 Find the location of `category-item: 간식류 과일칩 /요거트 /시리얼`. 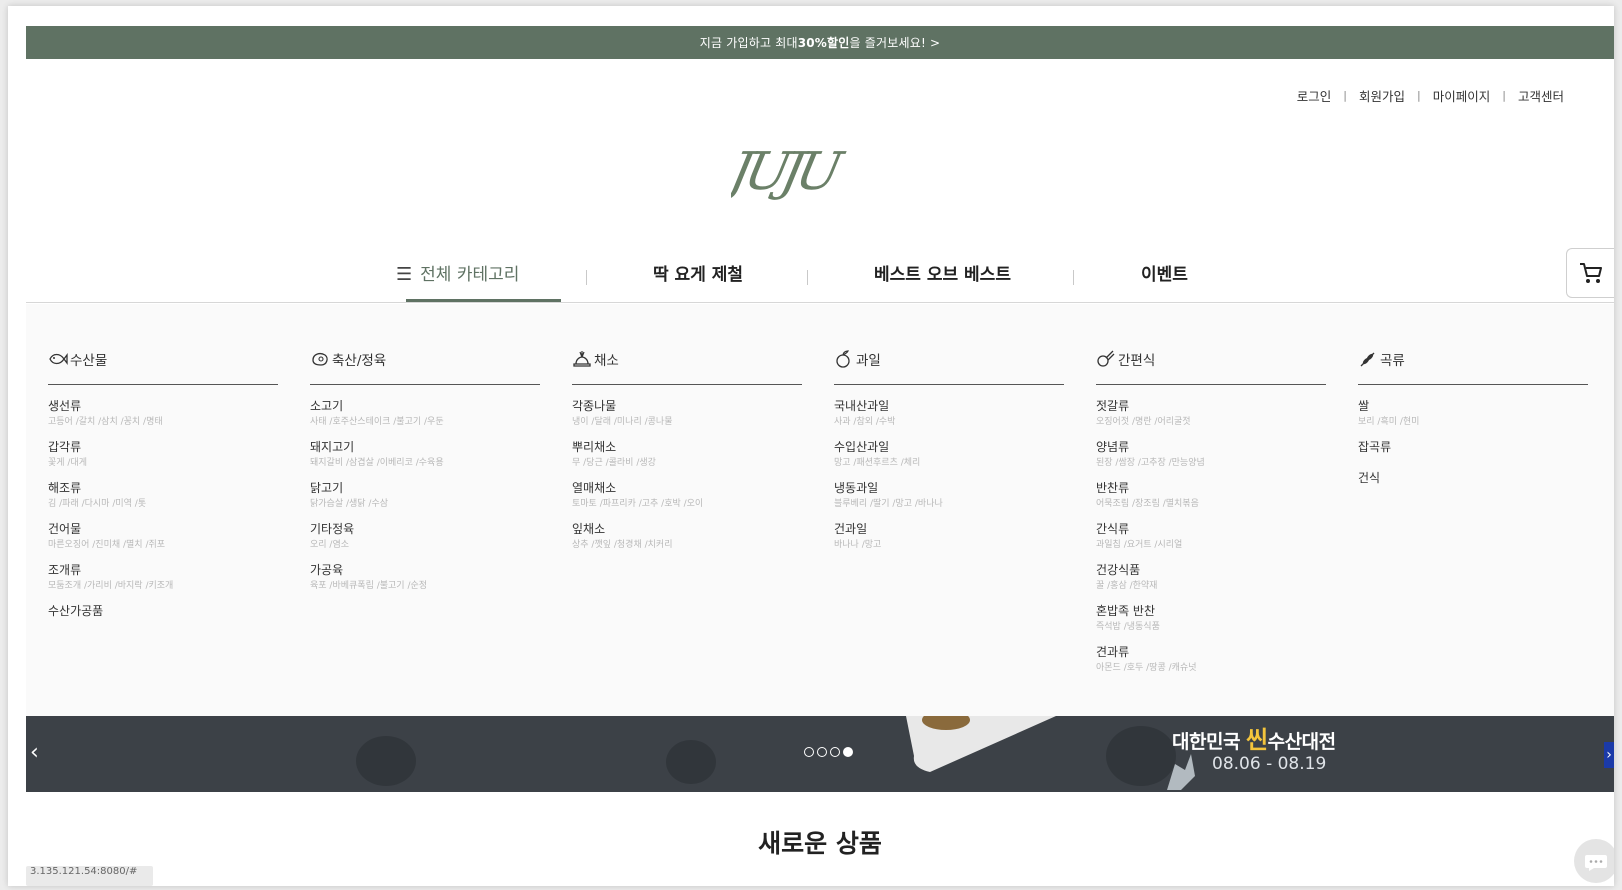

category-item: 간식류 과일칩 /요거트 /시리얼 is located at coordinates (1211, 537).